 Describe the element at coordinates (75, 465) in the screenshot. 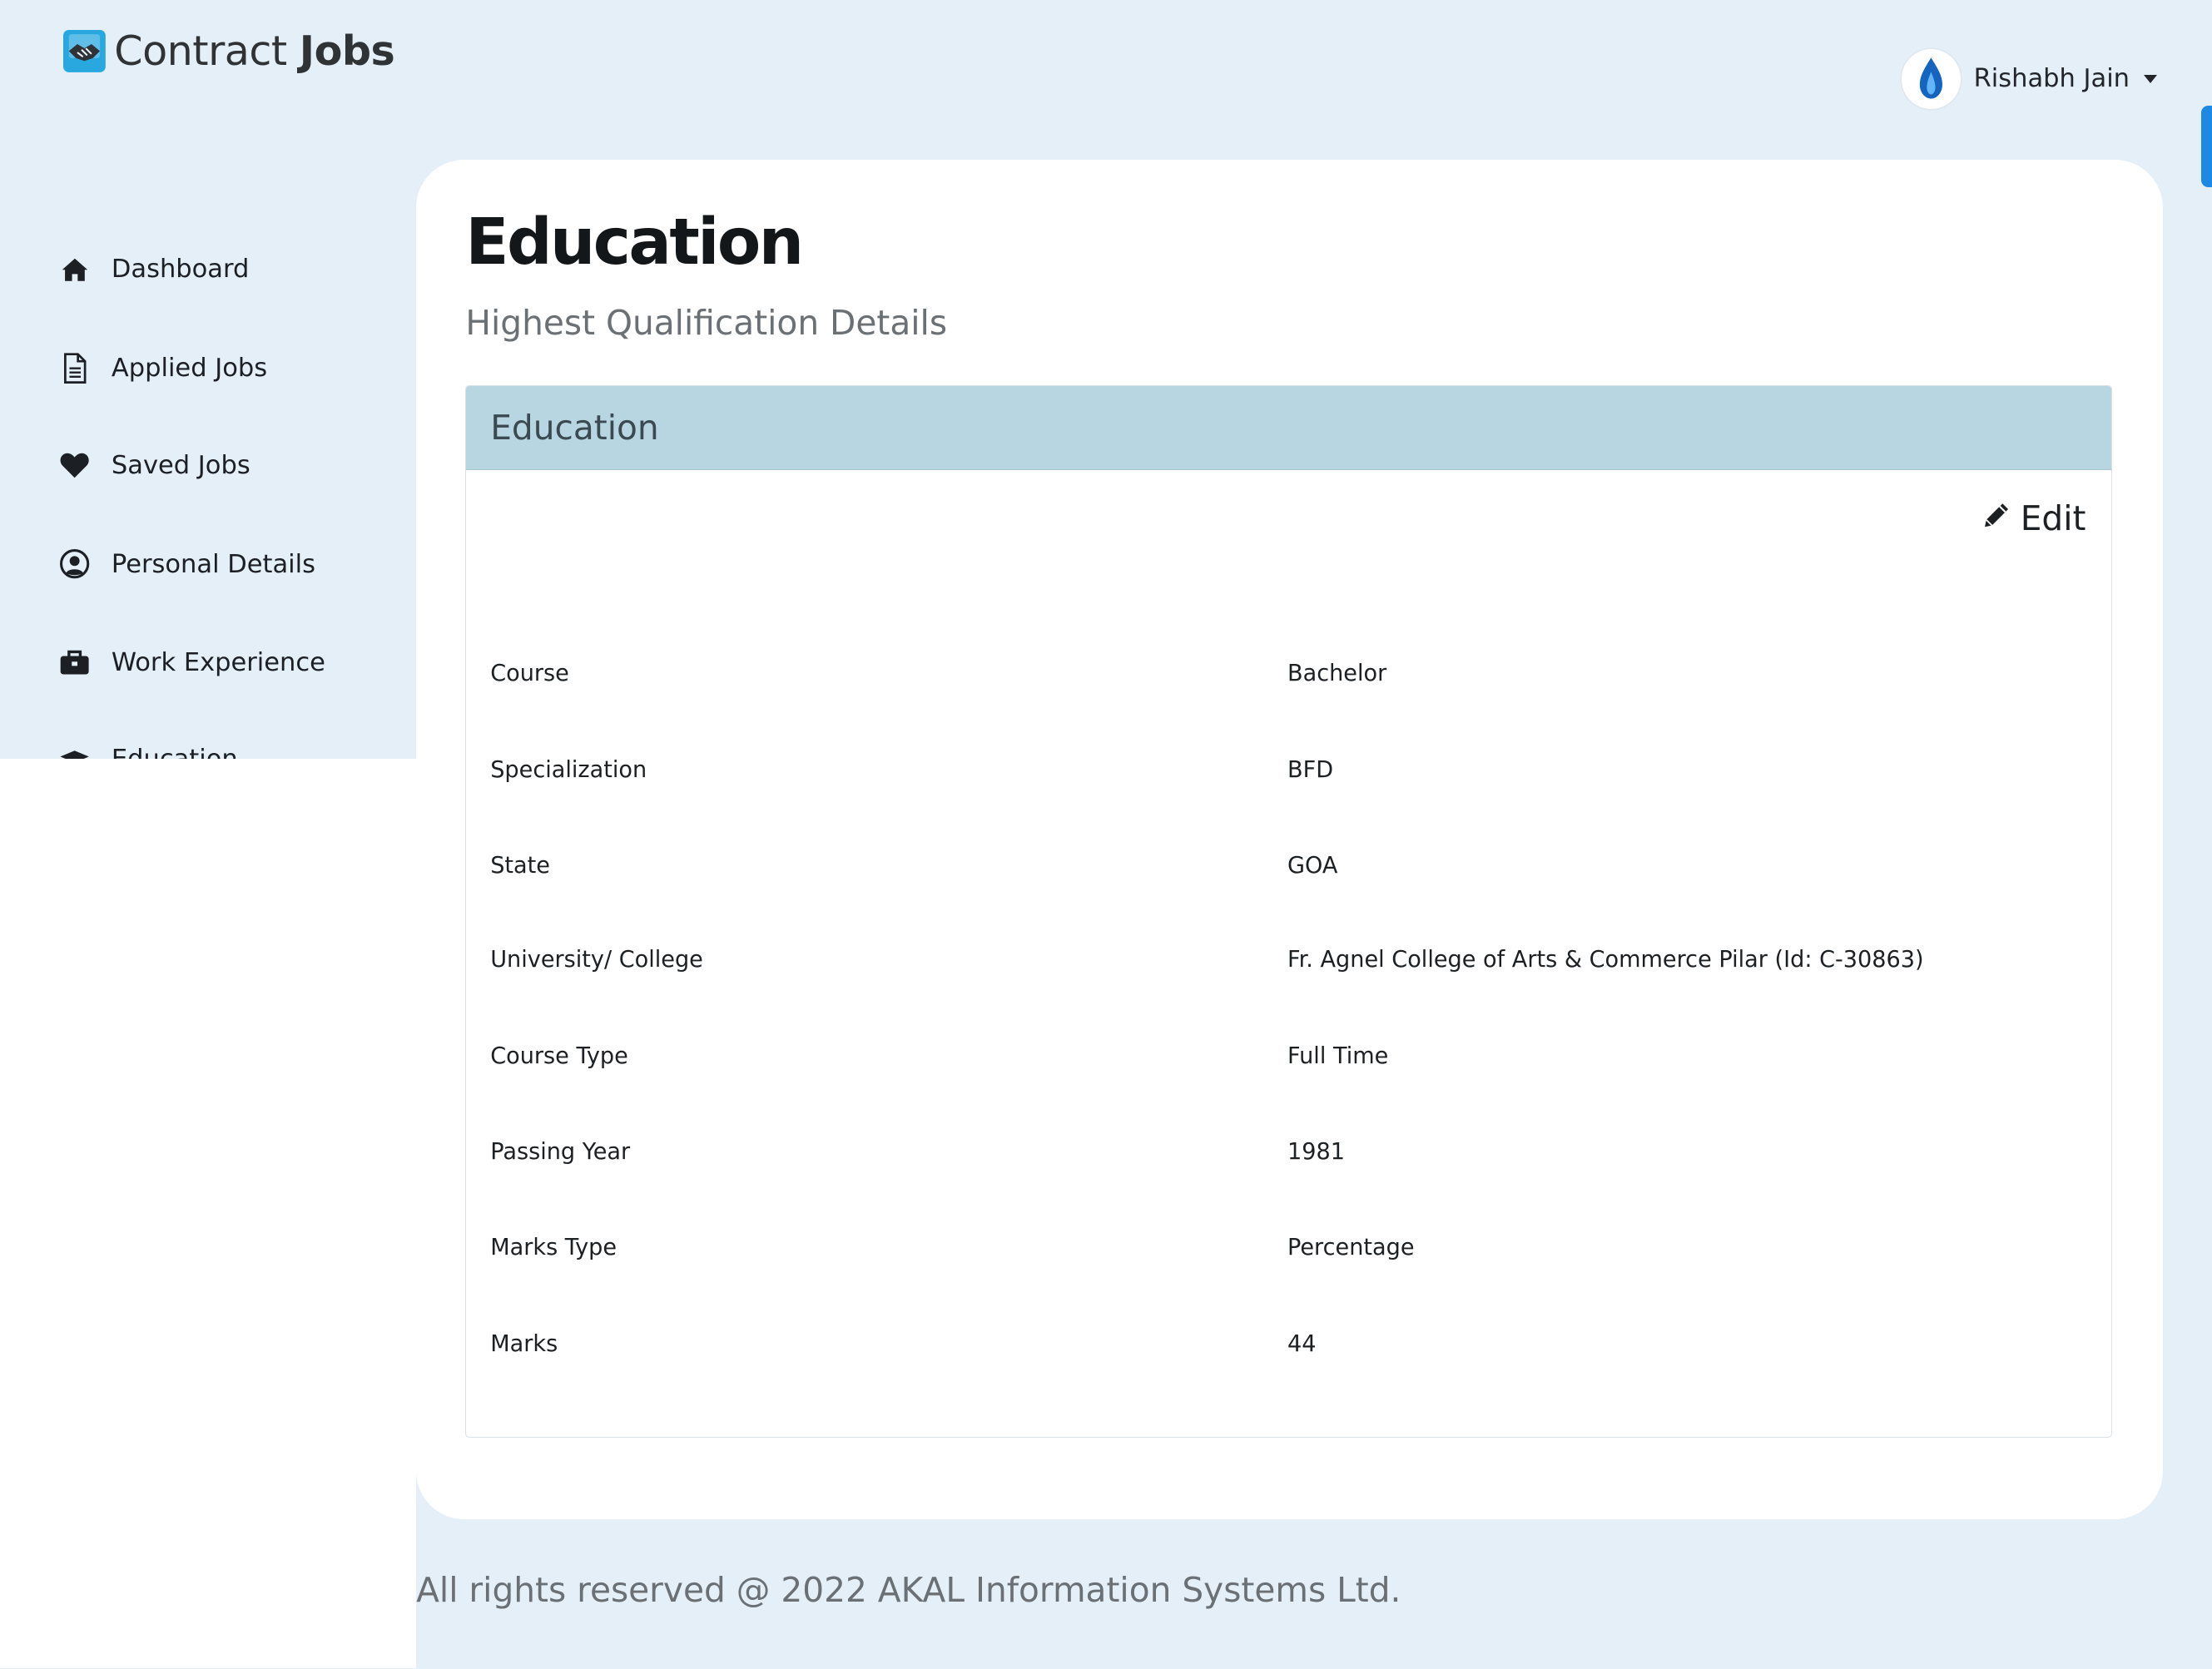

I see `heart-icon` at that location.